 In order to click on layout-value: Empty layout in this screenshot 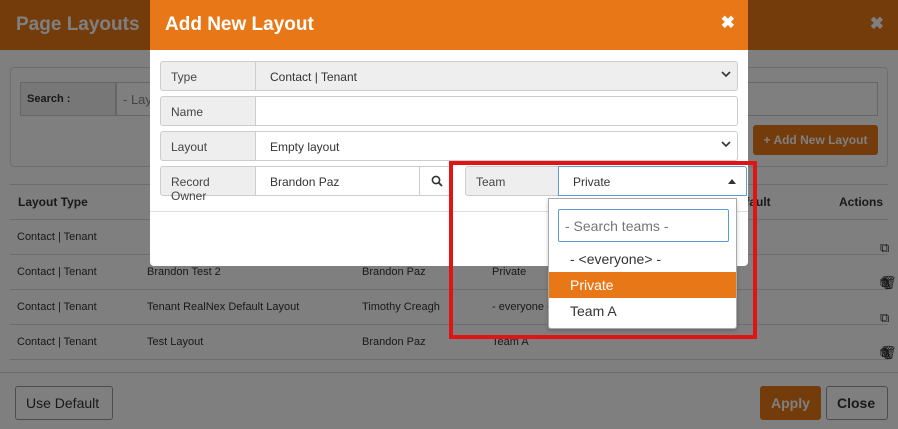, I will do `click(305, 147)`.